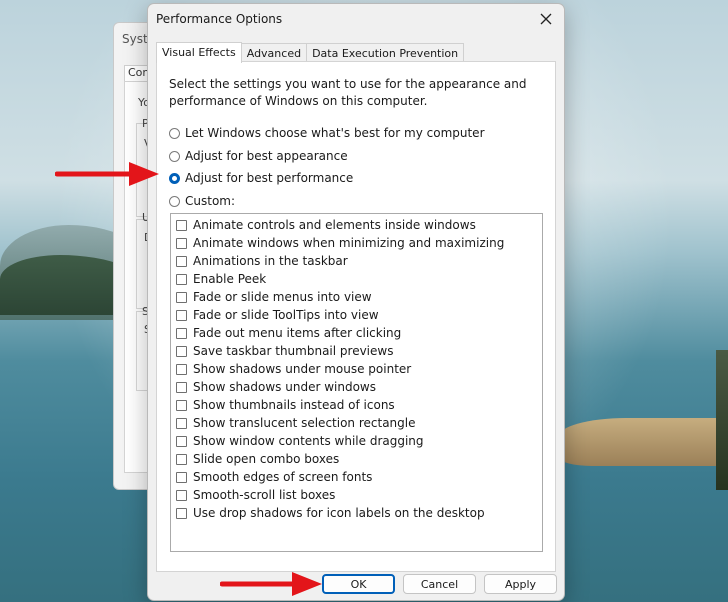  What do you see at coordinates (210, 201) in the screenshot?
I see `radio-label: Custom:` at bounding box center [210, 201].